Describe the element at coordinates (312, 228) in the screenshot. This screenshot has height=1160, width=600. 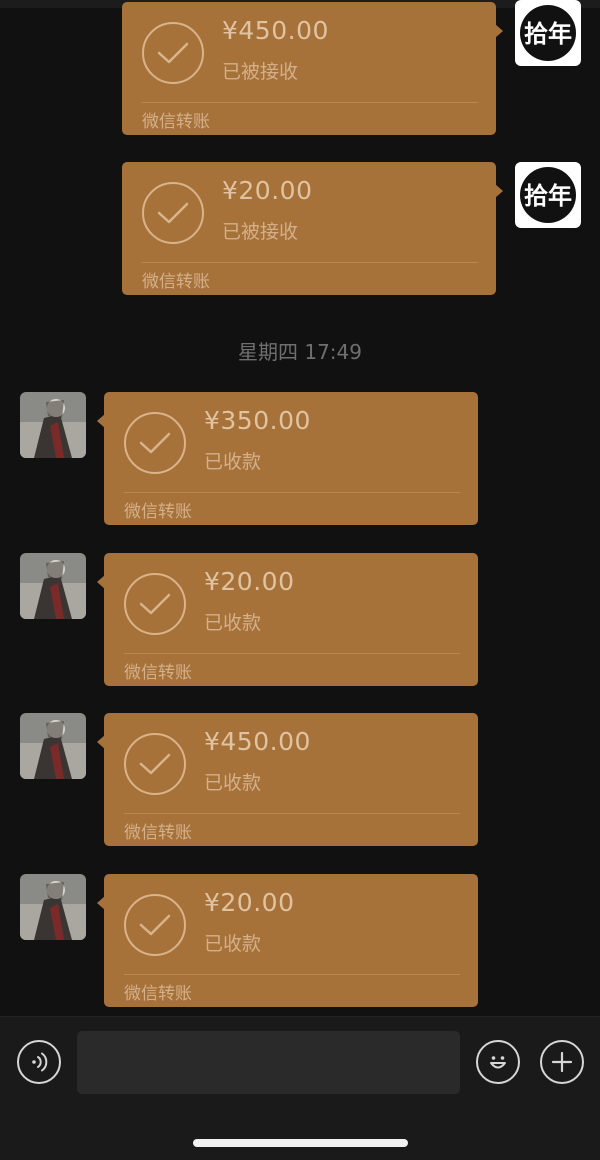
I see `sent-transfer-card: ¥20.00 已被接收 微信转账` at that location.